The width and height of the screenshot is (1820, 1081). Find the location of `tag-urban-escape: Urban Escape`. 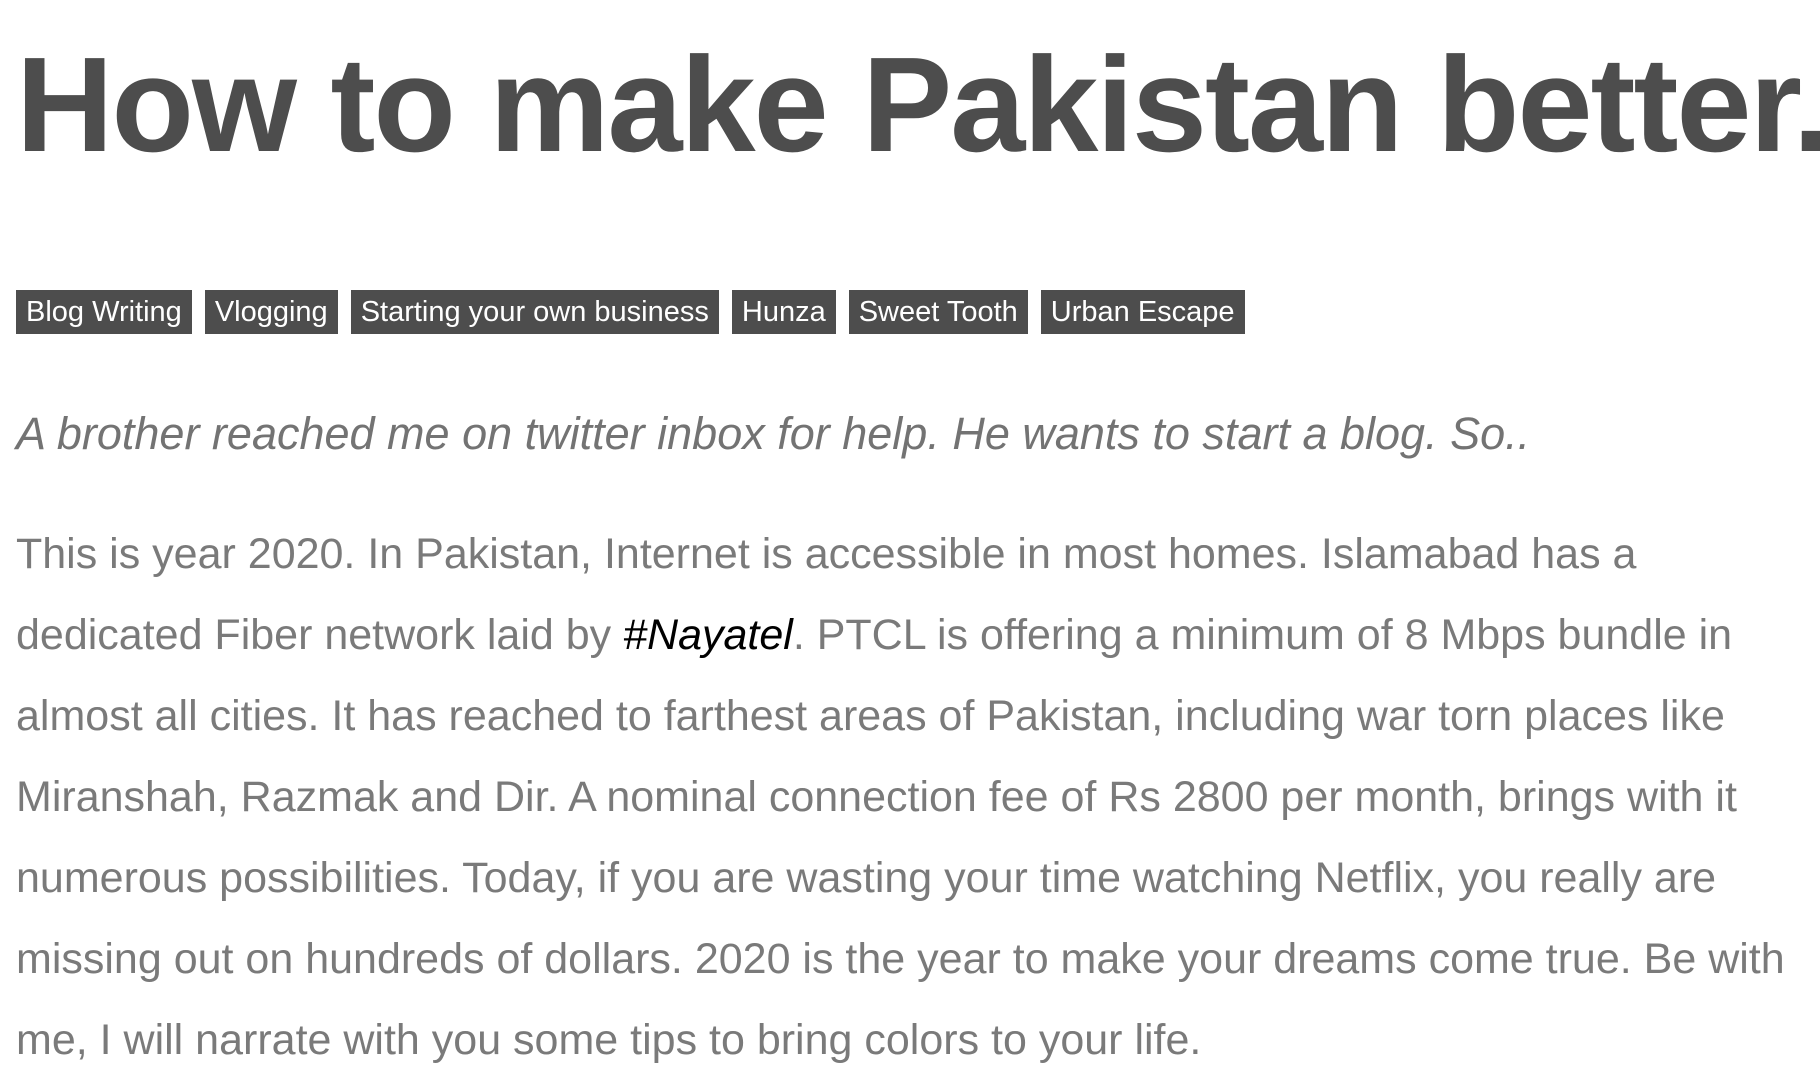

tag-urban-escape: Urban Escape is located at coordinates (1142, 312).